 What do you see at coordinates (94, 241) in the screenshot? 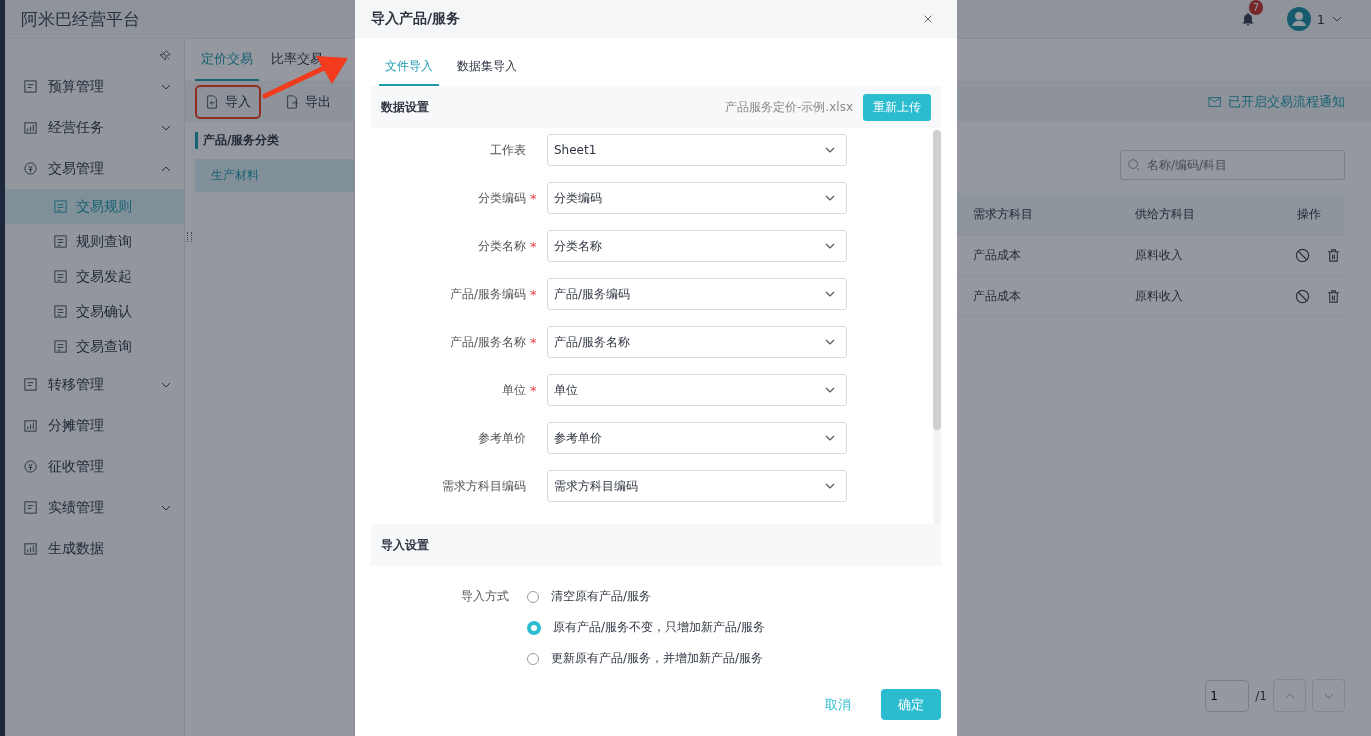
I see `sidebar-subitem: 规则查询` at bounding box center [94, 241].